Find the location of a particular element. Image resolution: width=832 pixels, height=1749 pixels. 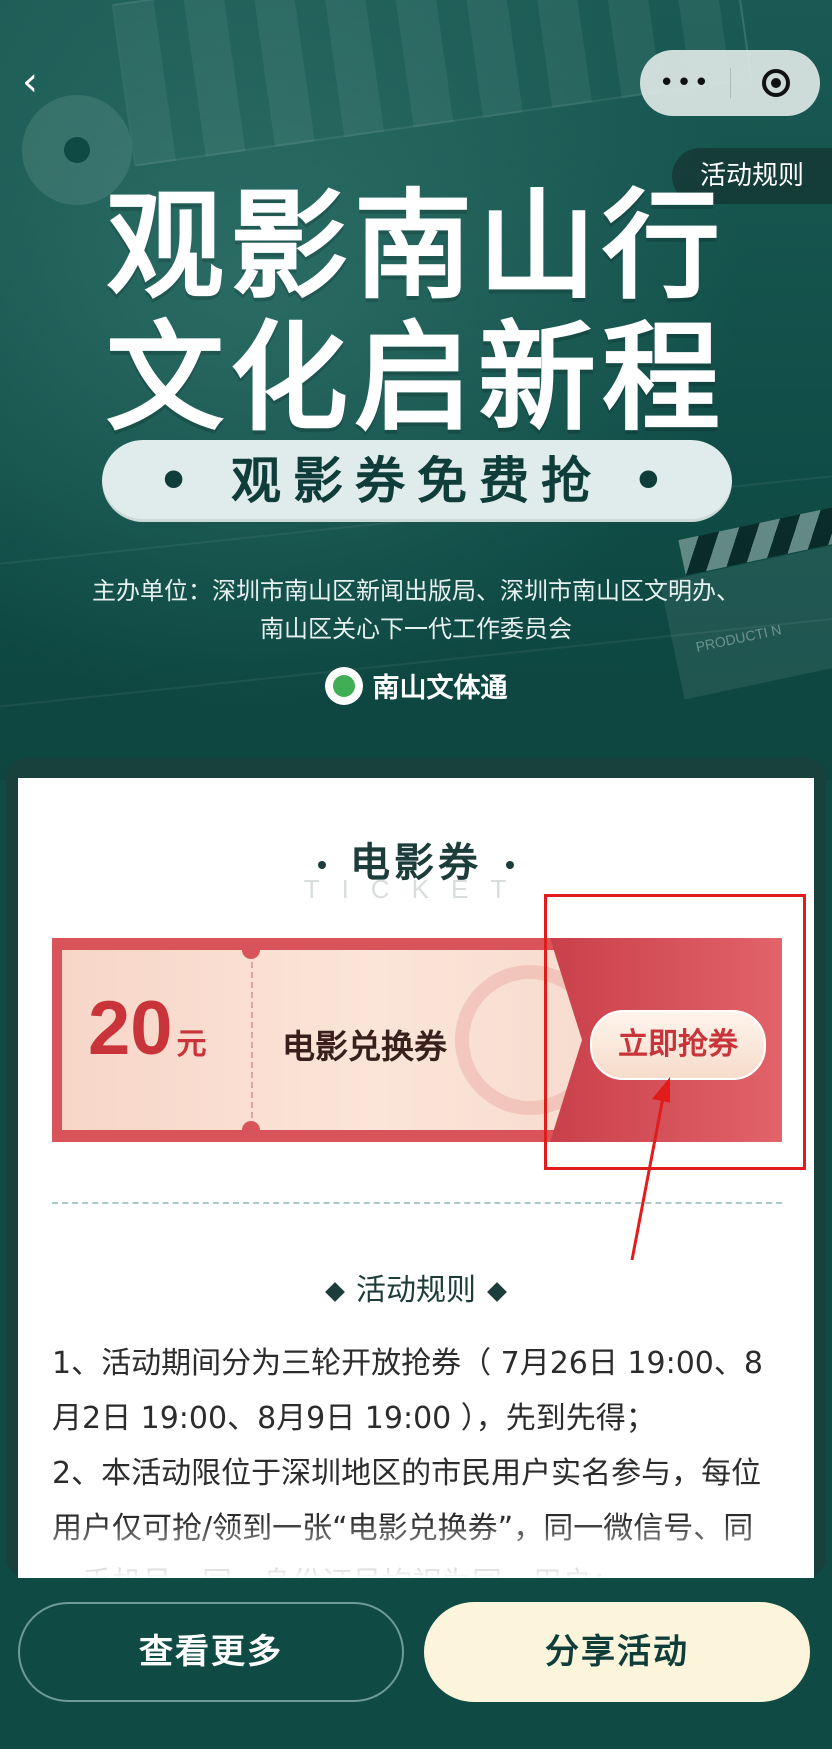

brand-logo-icon is located at coordinates (343, 685).